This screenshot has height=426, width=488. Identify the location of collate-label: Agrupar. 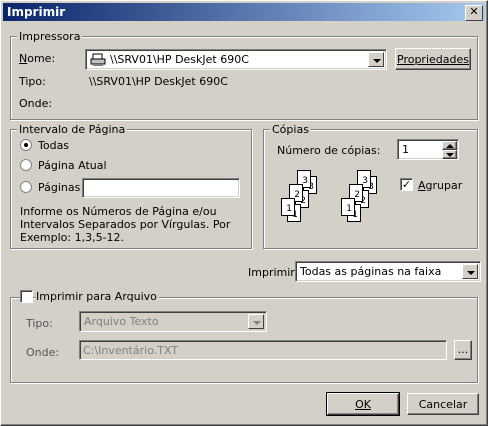
(440, 185).